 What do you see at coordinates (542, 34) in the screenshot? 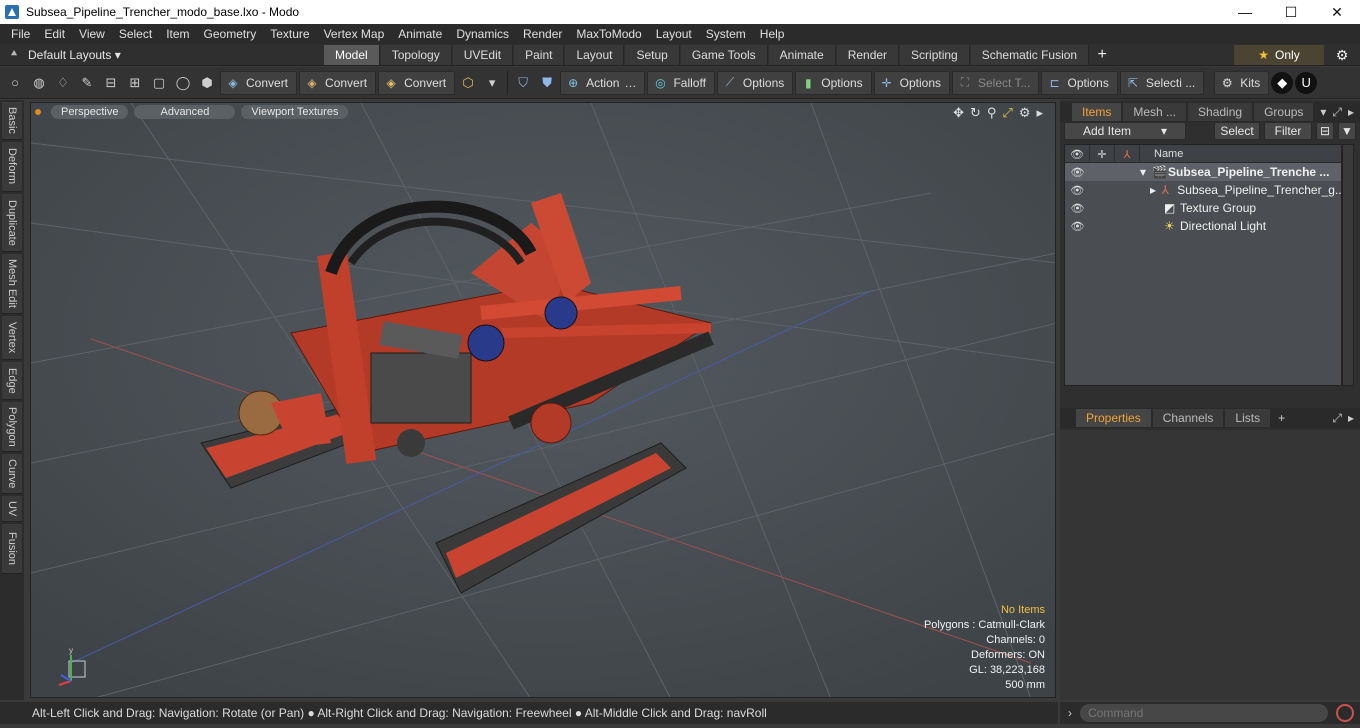
I see `menu-render: Render` at bounding box center [542, 34].